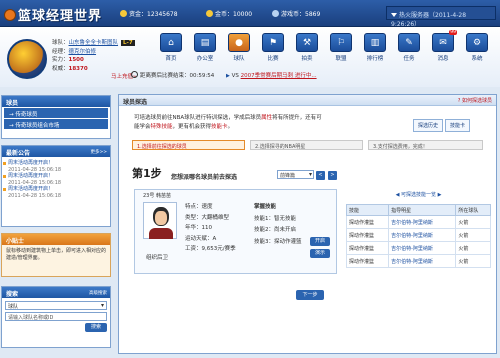 This screenshot has width=500, height=358. I want to click on search-type-value: 球队, so click(13, 307).